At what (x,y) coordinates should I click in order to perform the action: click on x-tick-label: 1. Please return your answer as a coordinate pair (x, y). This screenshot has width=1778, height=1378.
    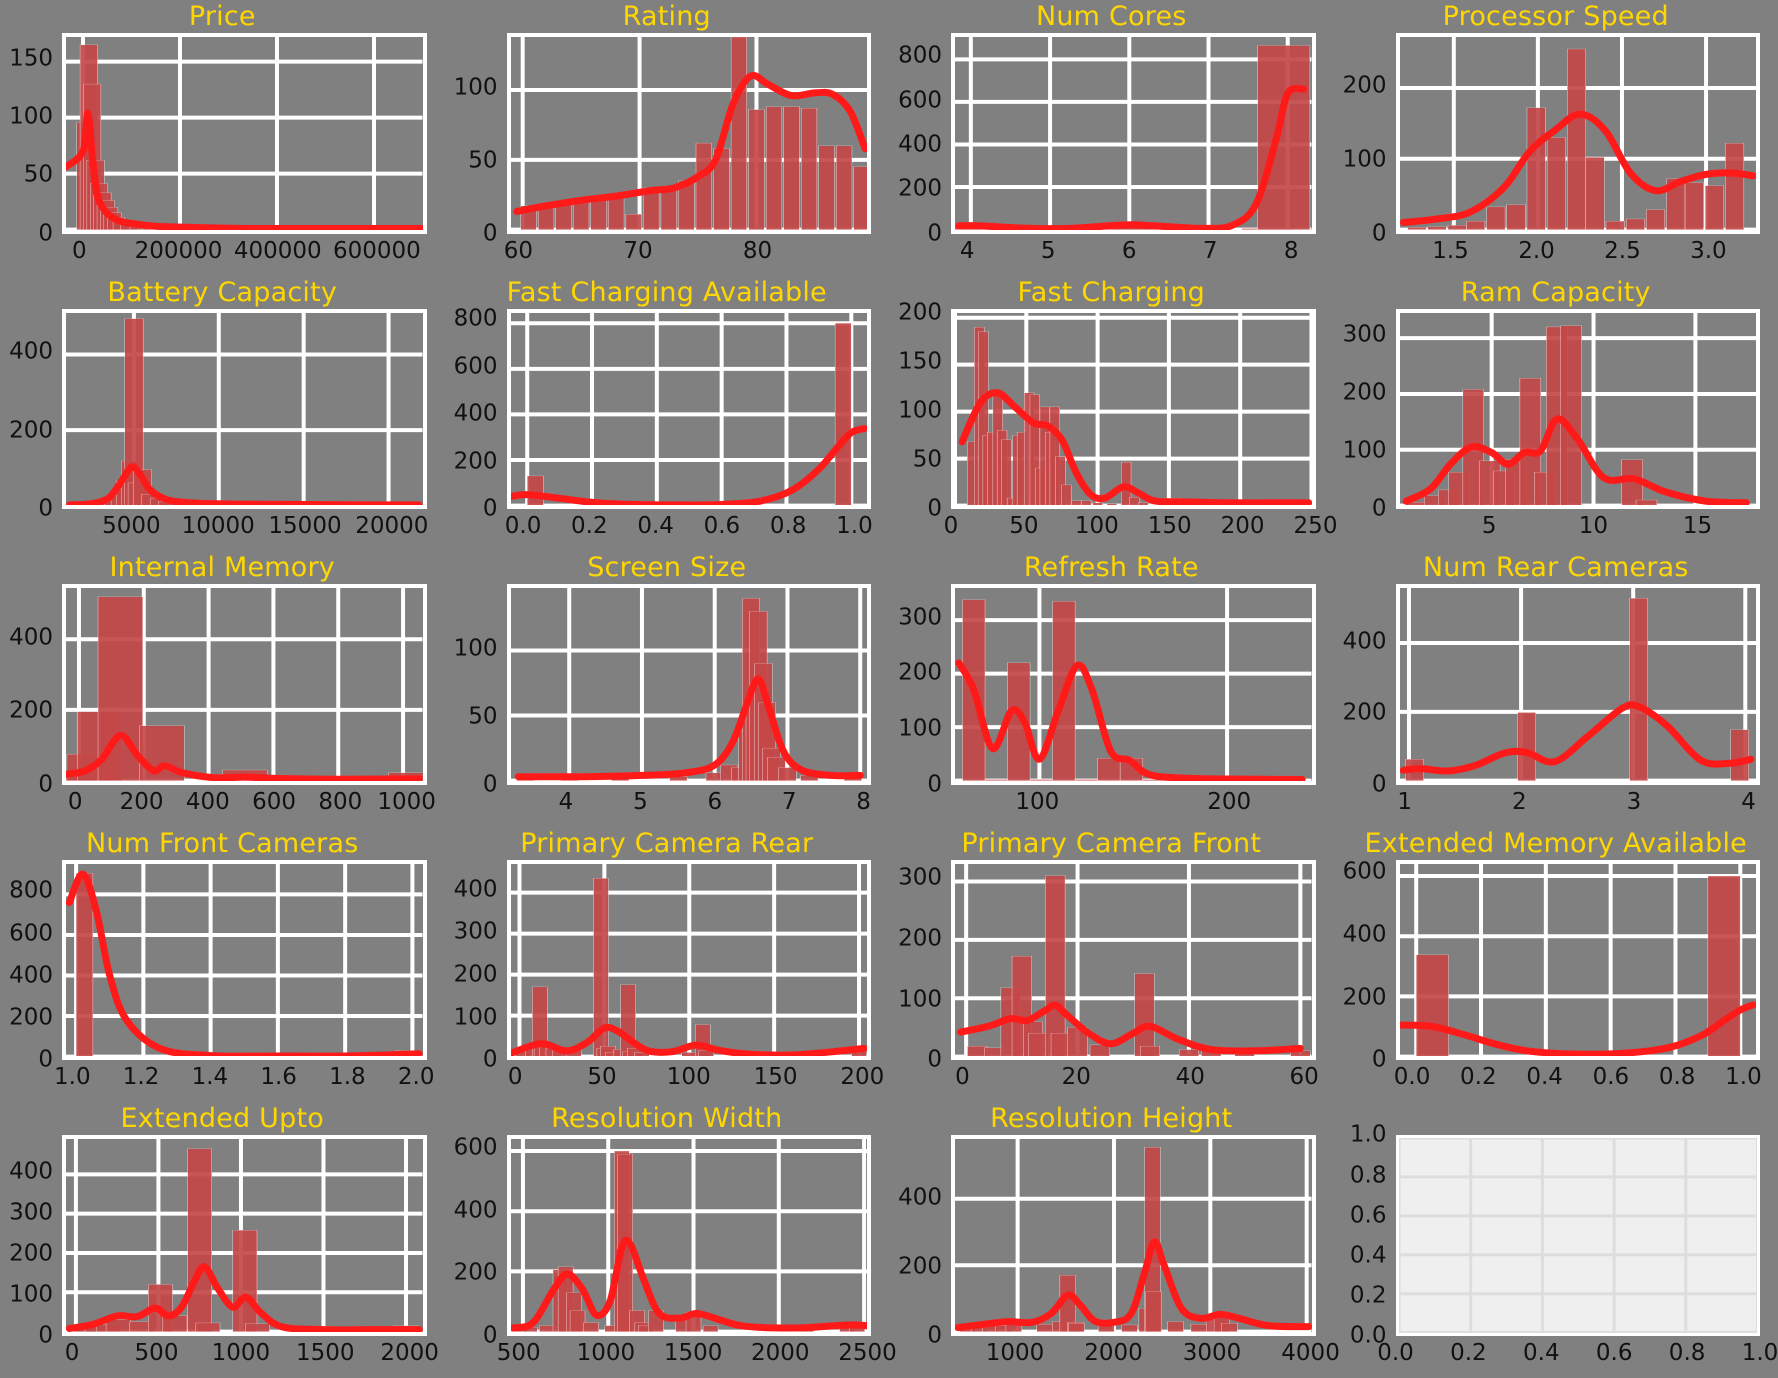
    Looking at the image, I should click on (1404, 801).